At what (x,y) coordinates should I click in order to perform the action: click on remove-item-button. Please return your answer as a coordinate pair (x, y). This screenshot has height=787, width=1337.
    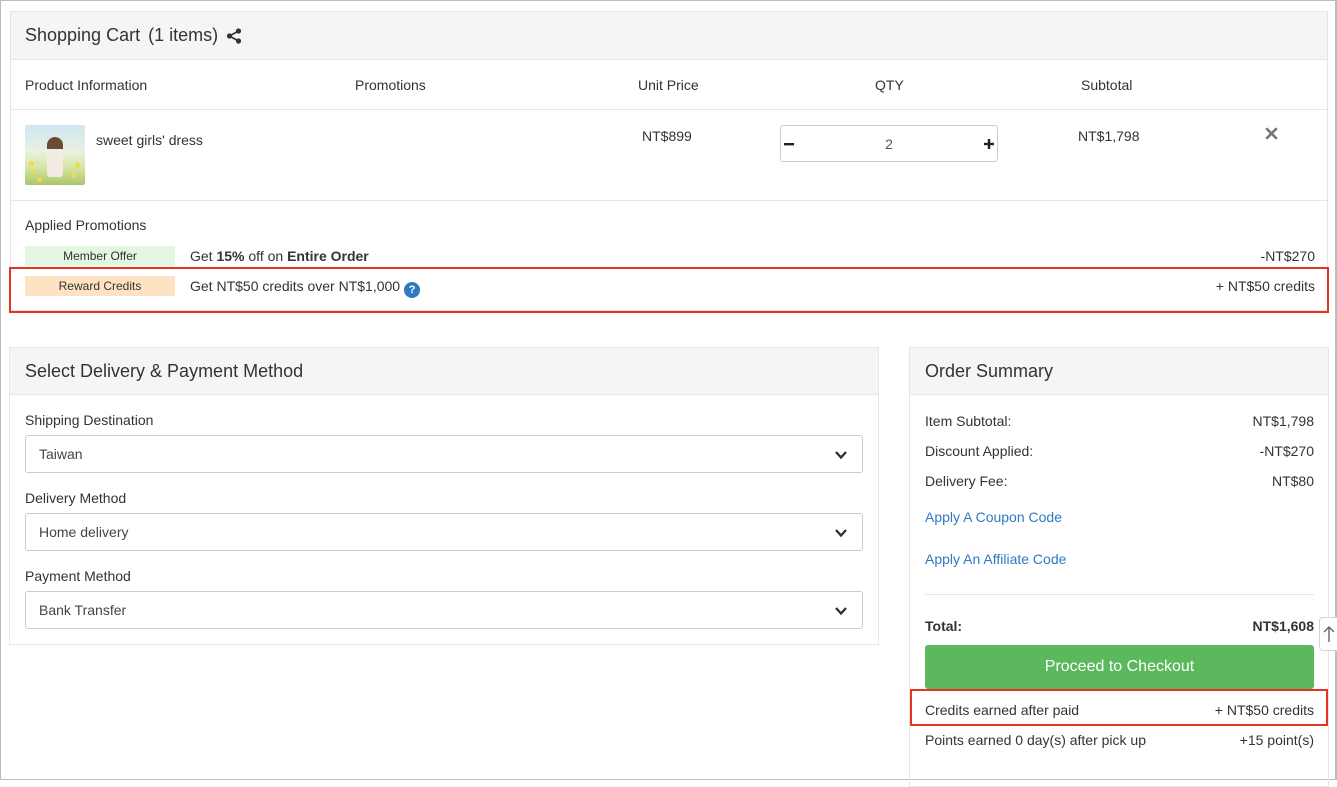
    Looking at the image, I should click on (1271, 135).